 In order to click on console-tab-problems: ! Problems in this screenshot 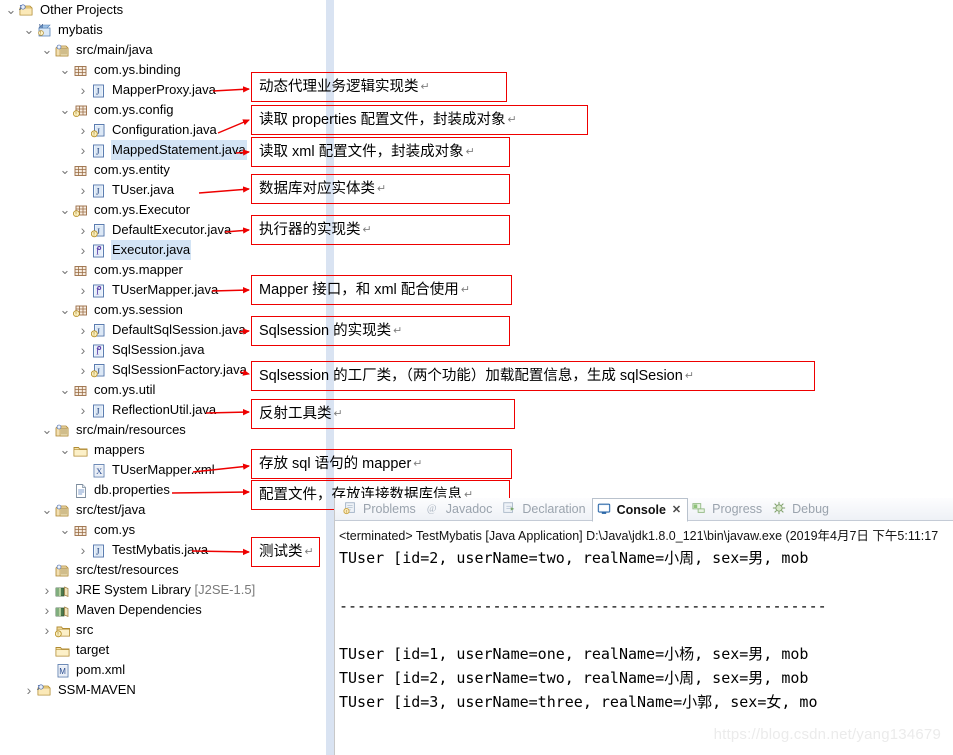, I will do `click(380, 509)`.